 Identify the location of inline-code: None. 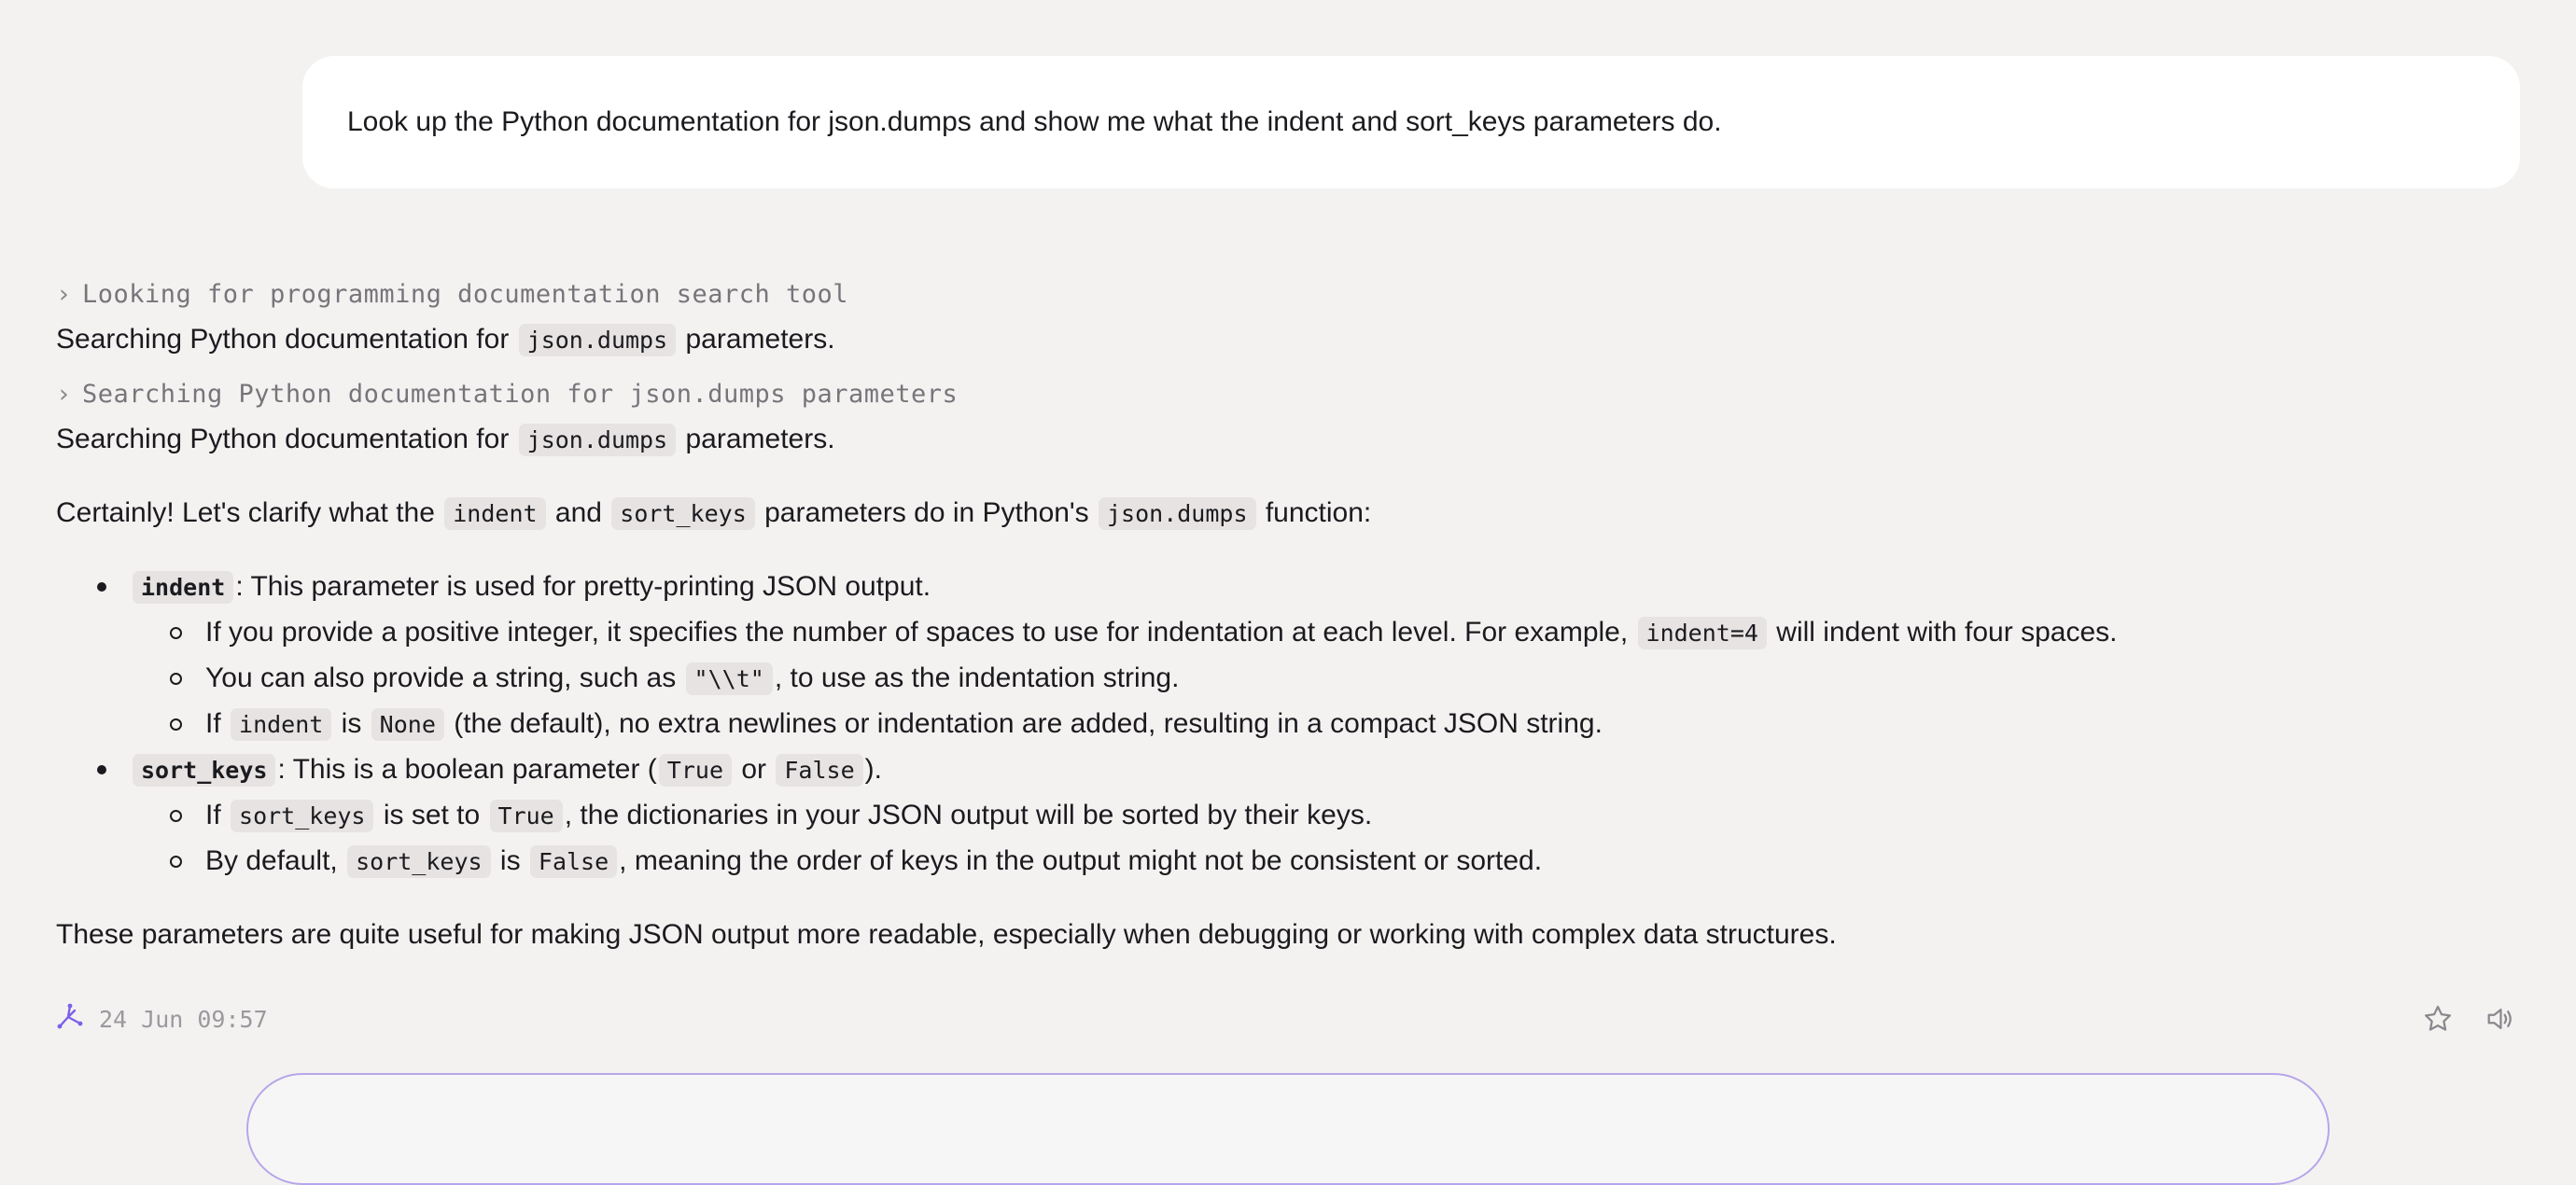
(407, 725).